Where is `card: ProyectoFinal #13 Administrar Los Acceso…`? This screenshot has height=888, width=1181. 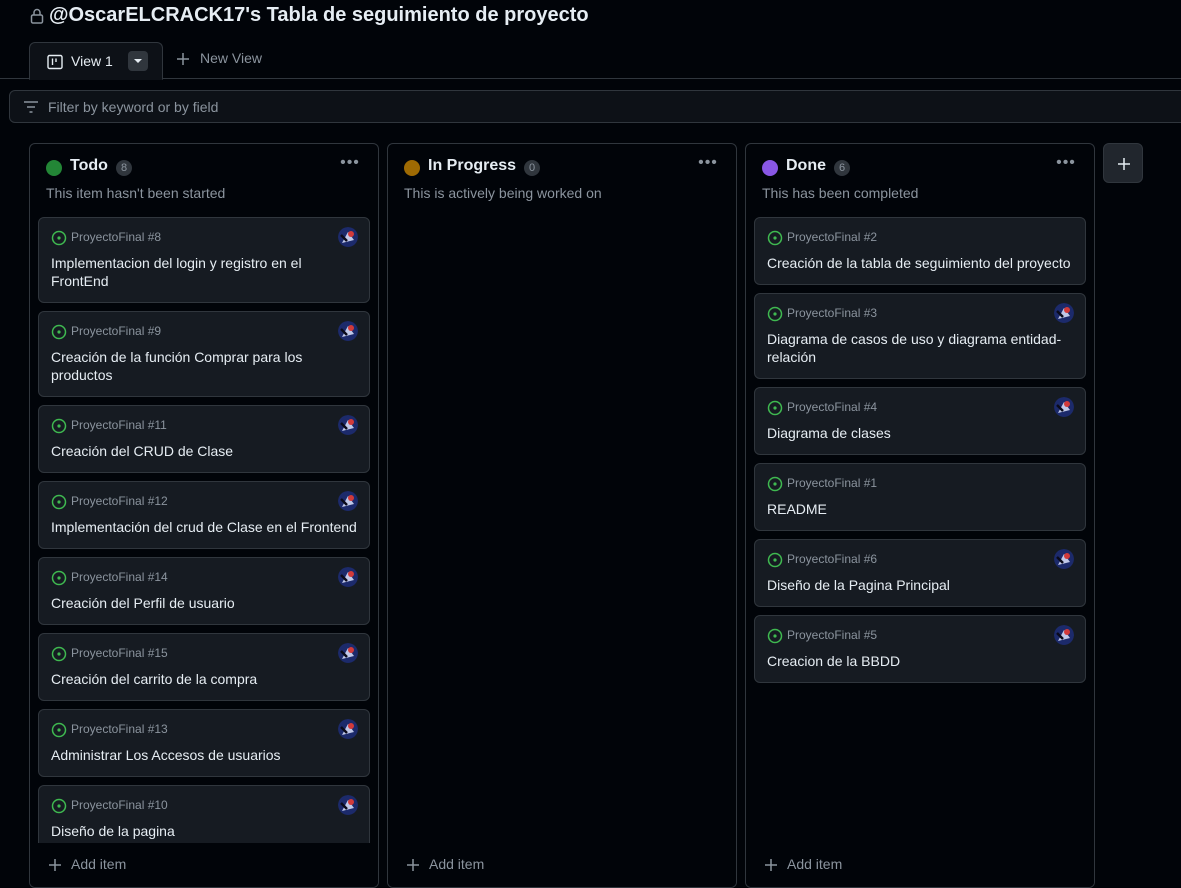 card: ProyectoFinal #13 Administrar Los Acceso… is located at coordinates (204, 743).